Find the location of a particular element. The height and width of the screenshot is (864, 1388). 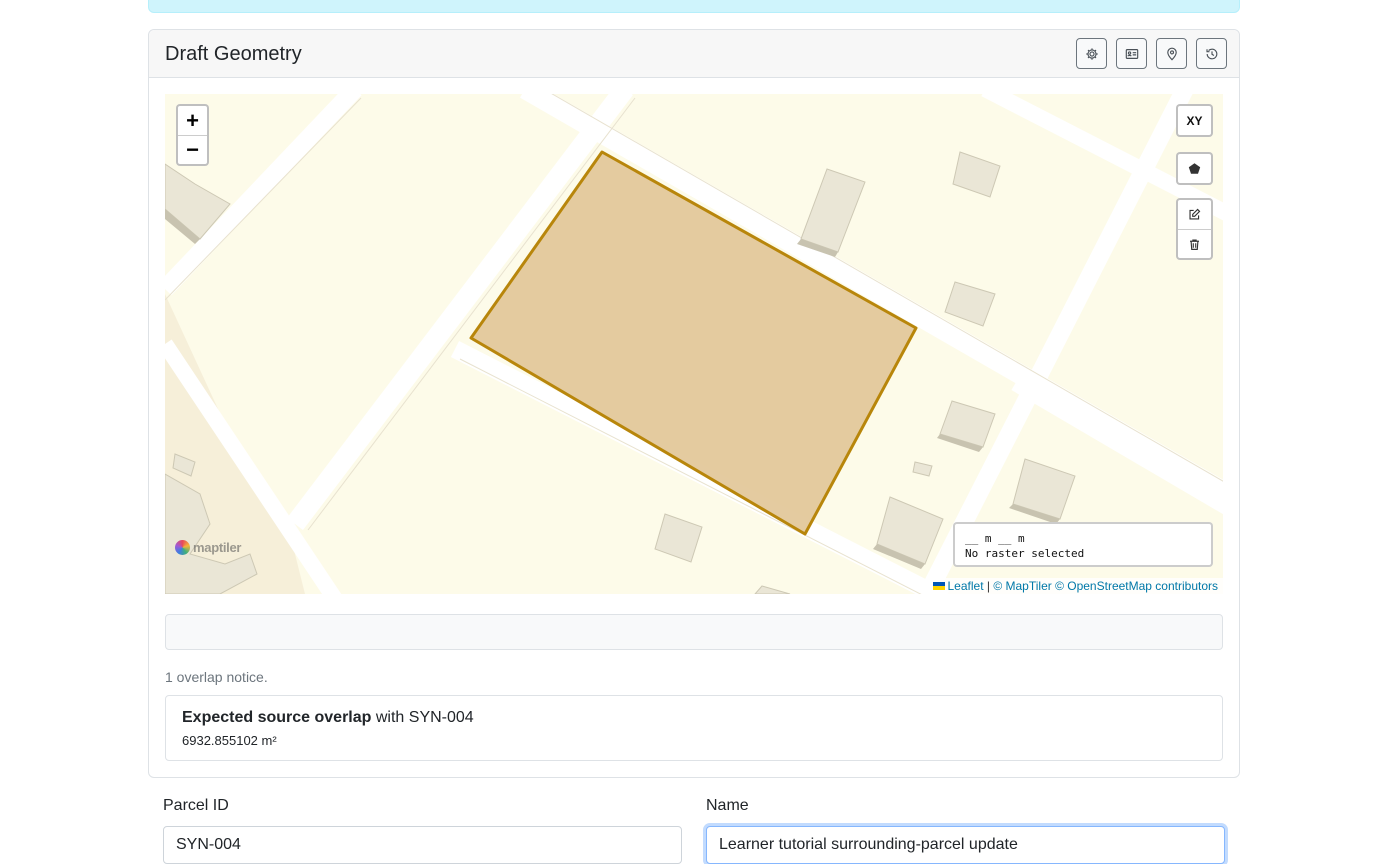

settings-button is located at coordinates (1091, 53).